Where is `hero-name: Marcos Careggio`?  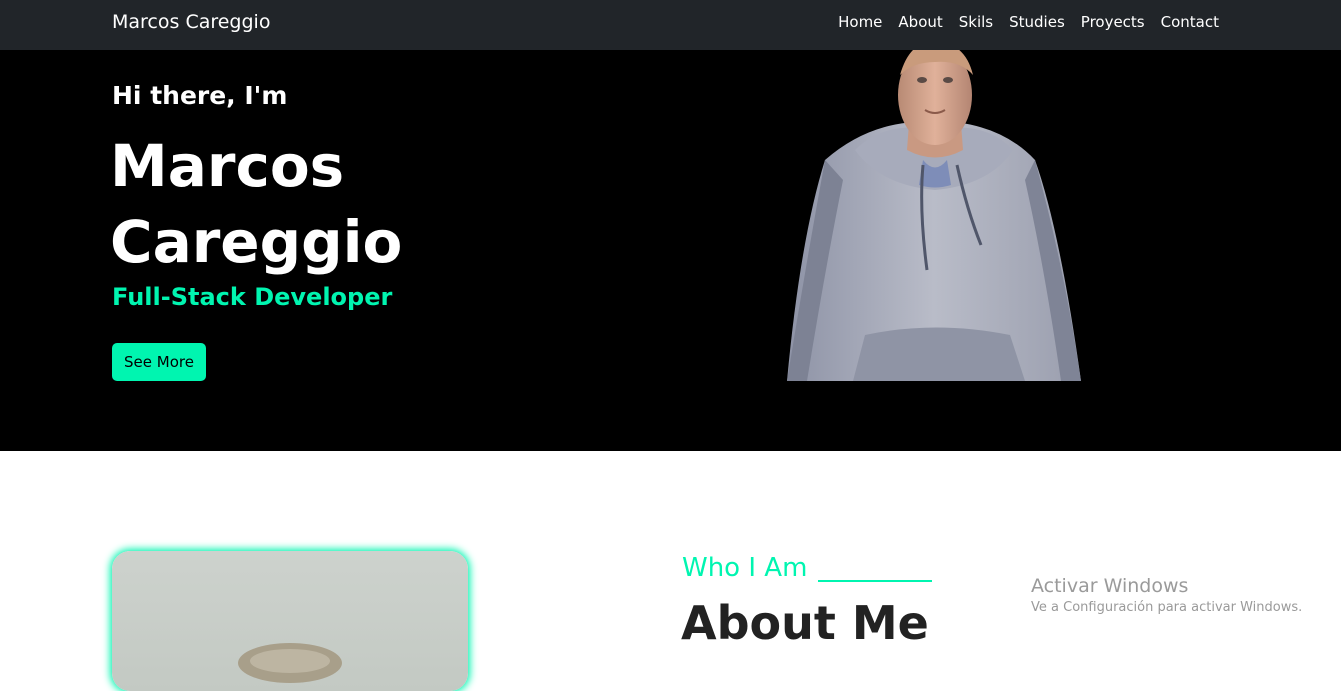
hero-name: Marcos Careggio is located at coordinates (256, 204).